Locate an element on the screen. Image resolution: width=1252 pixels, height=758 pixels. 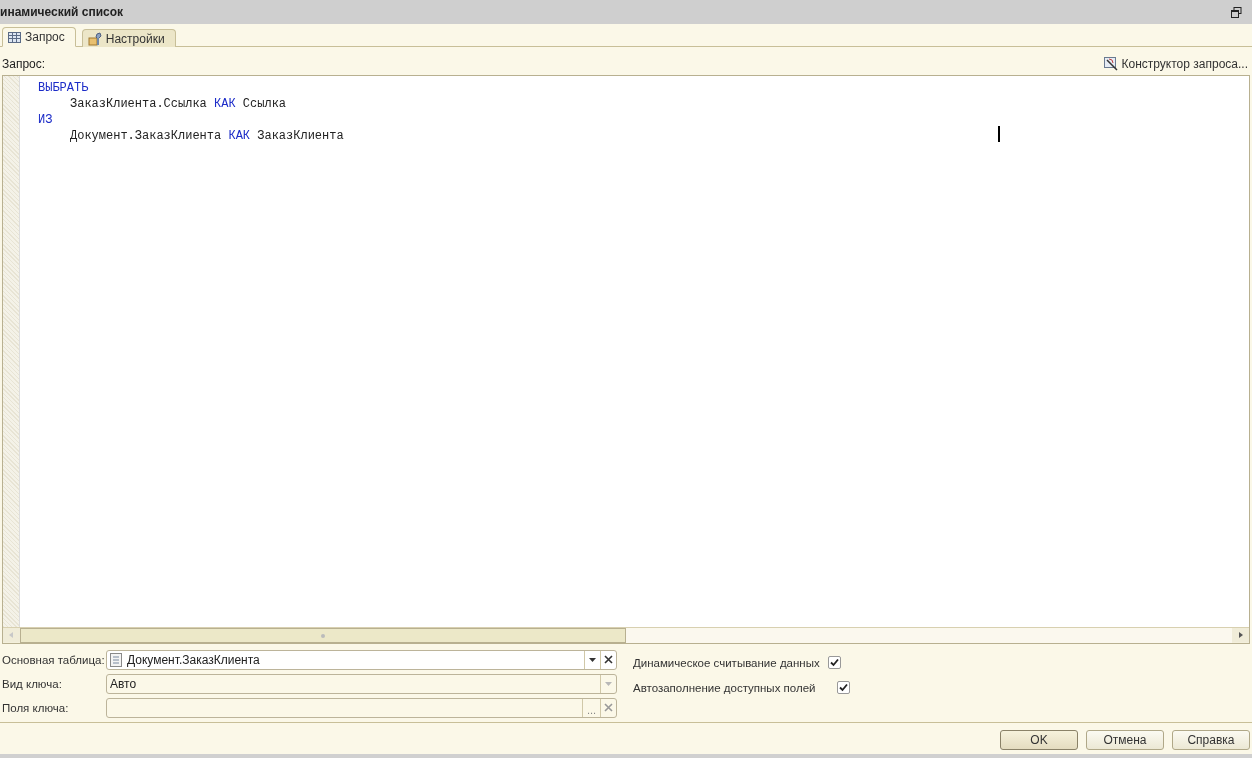
scrollbar-thumb is located at coordinates (323, 635).